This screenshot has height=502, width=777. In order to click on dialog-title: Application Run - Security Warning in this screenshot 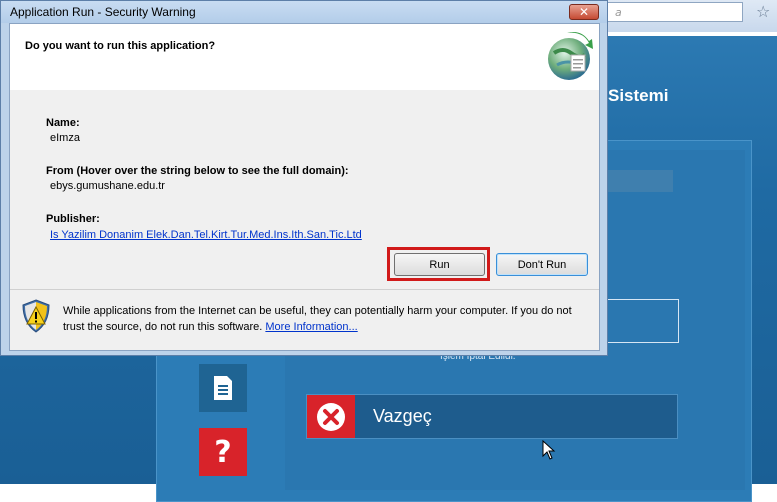, I will do `click(103, 12)`.